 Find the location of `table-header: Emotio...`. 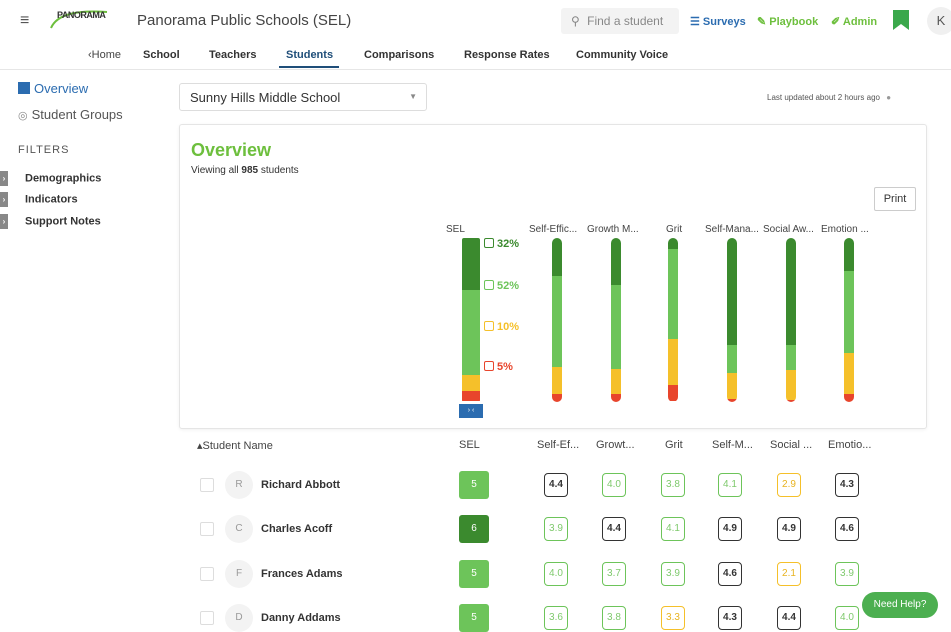

table-header: Emotio... is located at coordinates (849, 445).